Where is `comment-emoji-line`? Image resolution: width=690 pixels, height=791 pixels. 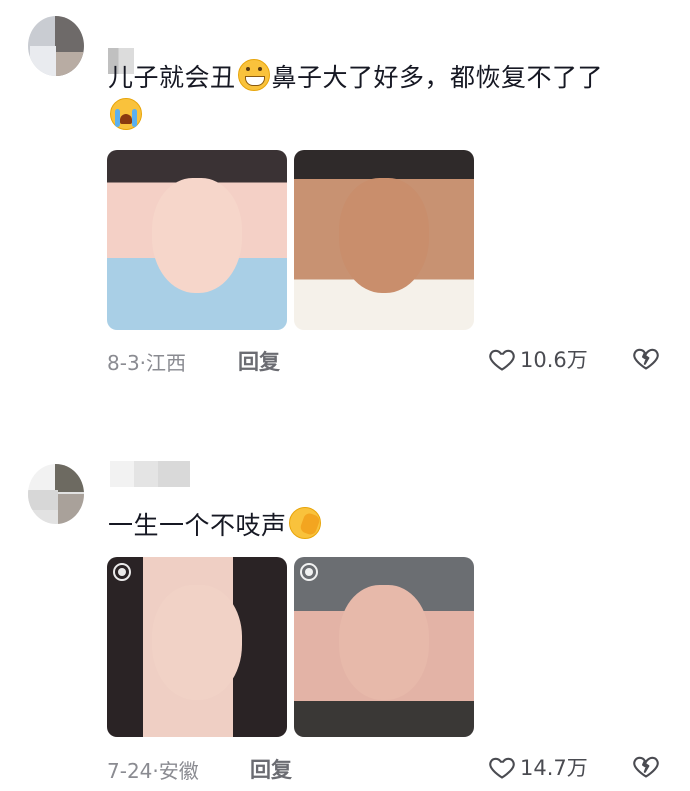
comment-emoji-line is located at coordinates (126, 114).